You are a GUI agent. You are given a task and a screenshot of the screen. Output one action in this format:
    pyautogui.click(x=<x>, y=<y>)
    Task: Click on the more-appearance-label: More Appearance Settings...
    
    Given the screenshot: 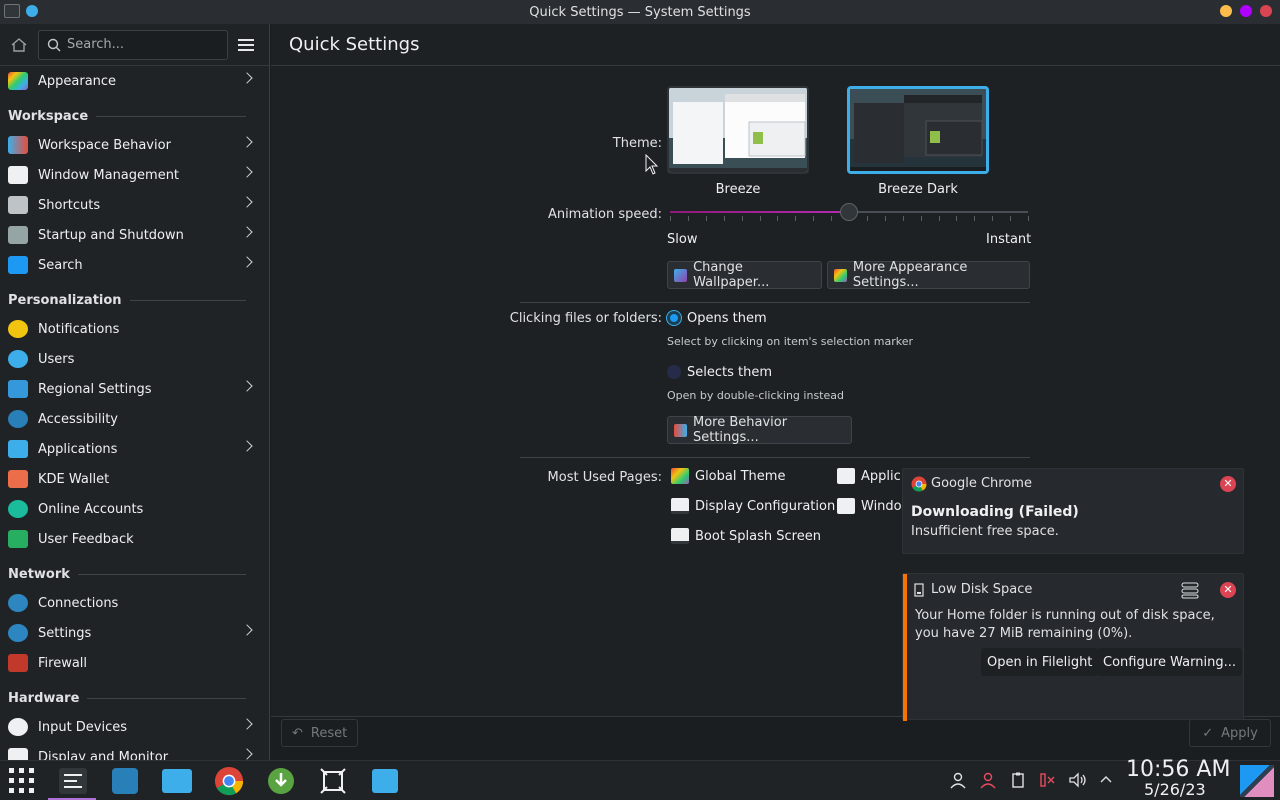 What is the action you would take?
    pyautogui.click(x=910, y=275)
    